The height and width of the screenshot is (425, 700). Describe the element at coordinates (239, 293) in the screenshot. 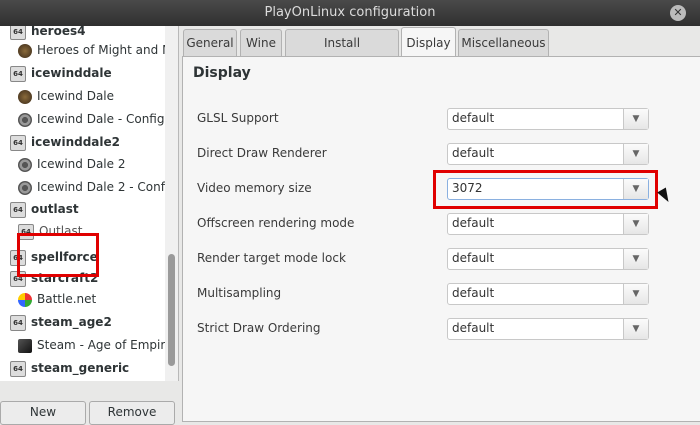

I see `setting-label-multisampling: Multisampling` at that location.